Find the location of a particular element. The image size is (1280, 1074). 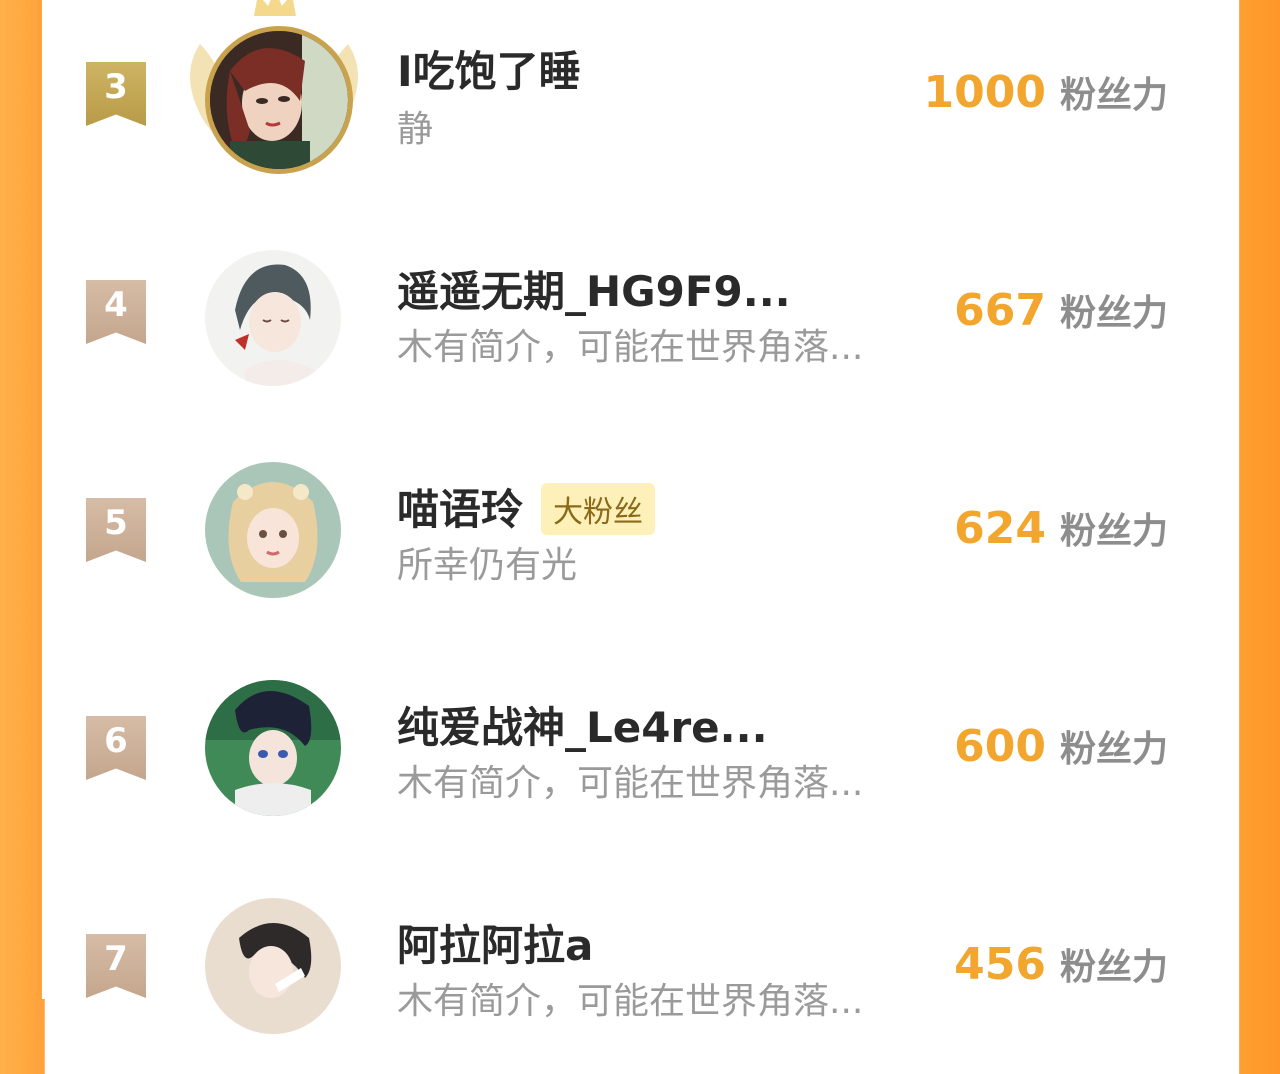

fan-power-score: 1000 粉丝力 is located at coordinates (1046, 92).